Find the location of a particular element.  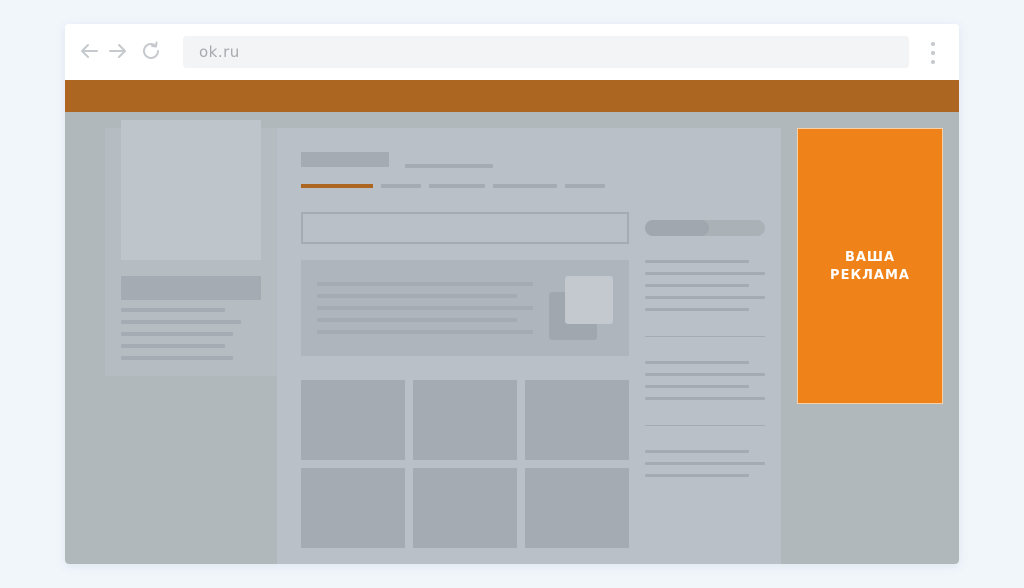

site-header-bar is located at coordinates (512, 96).